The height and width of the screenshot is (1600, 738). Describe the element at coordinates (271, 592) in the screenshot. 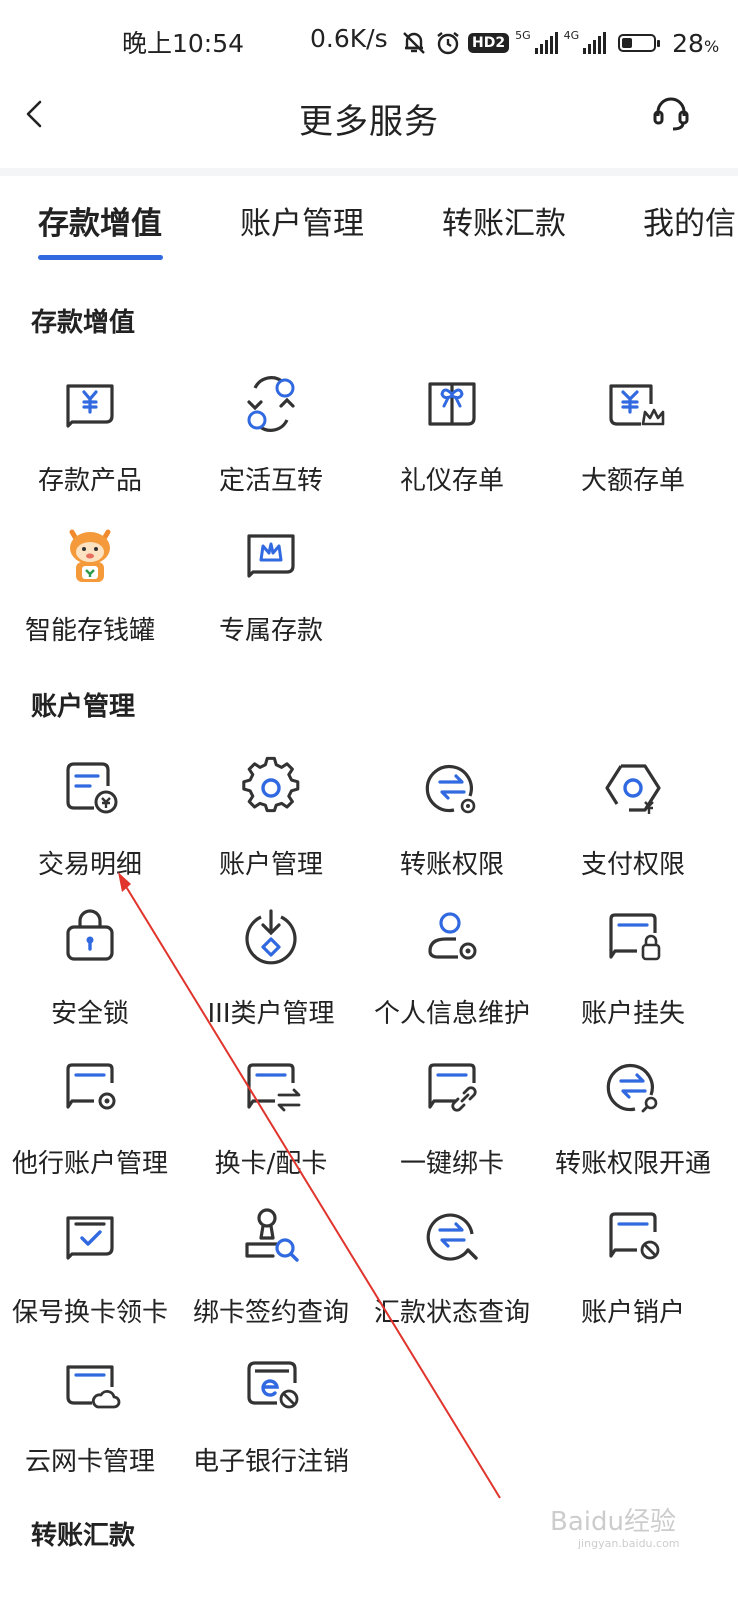

I see `service-item: 专属存款` at that location.